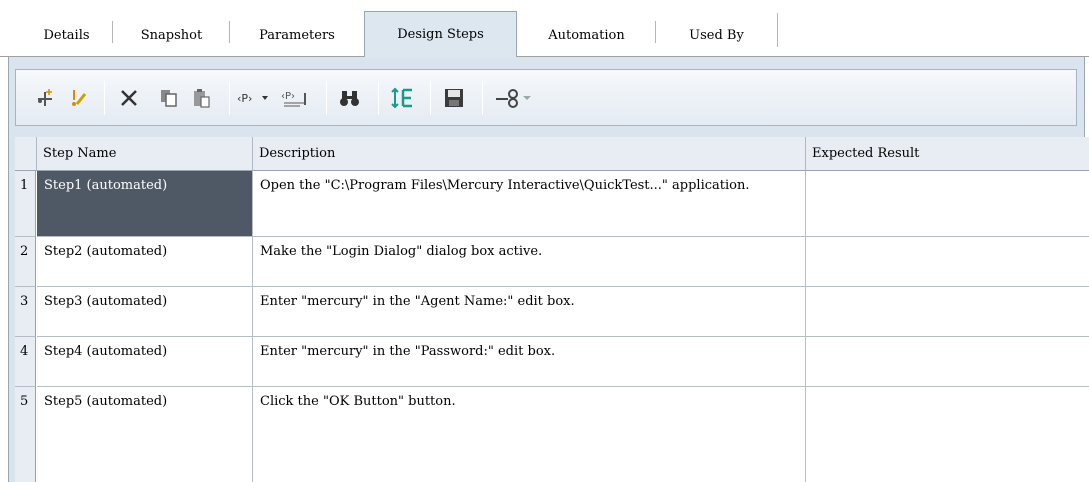  I want to click on tab-used-by: Used By, so click(716, 35).